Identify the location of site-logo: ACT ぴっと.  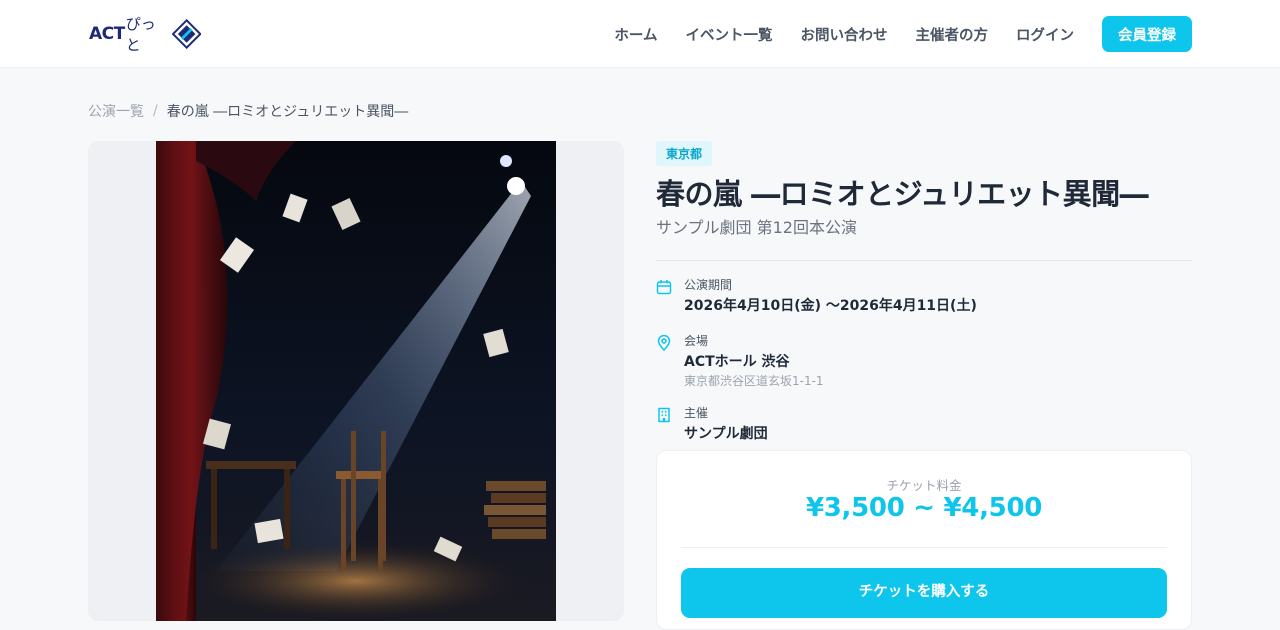
(145, 34).